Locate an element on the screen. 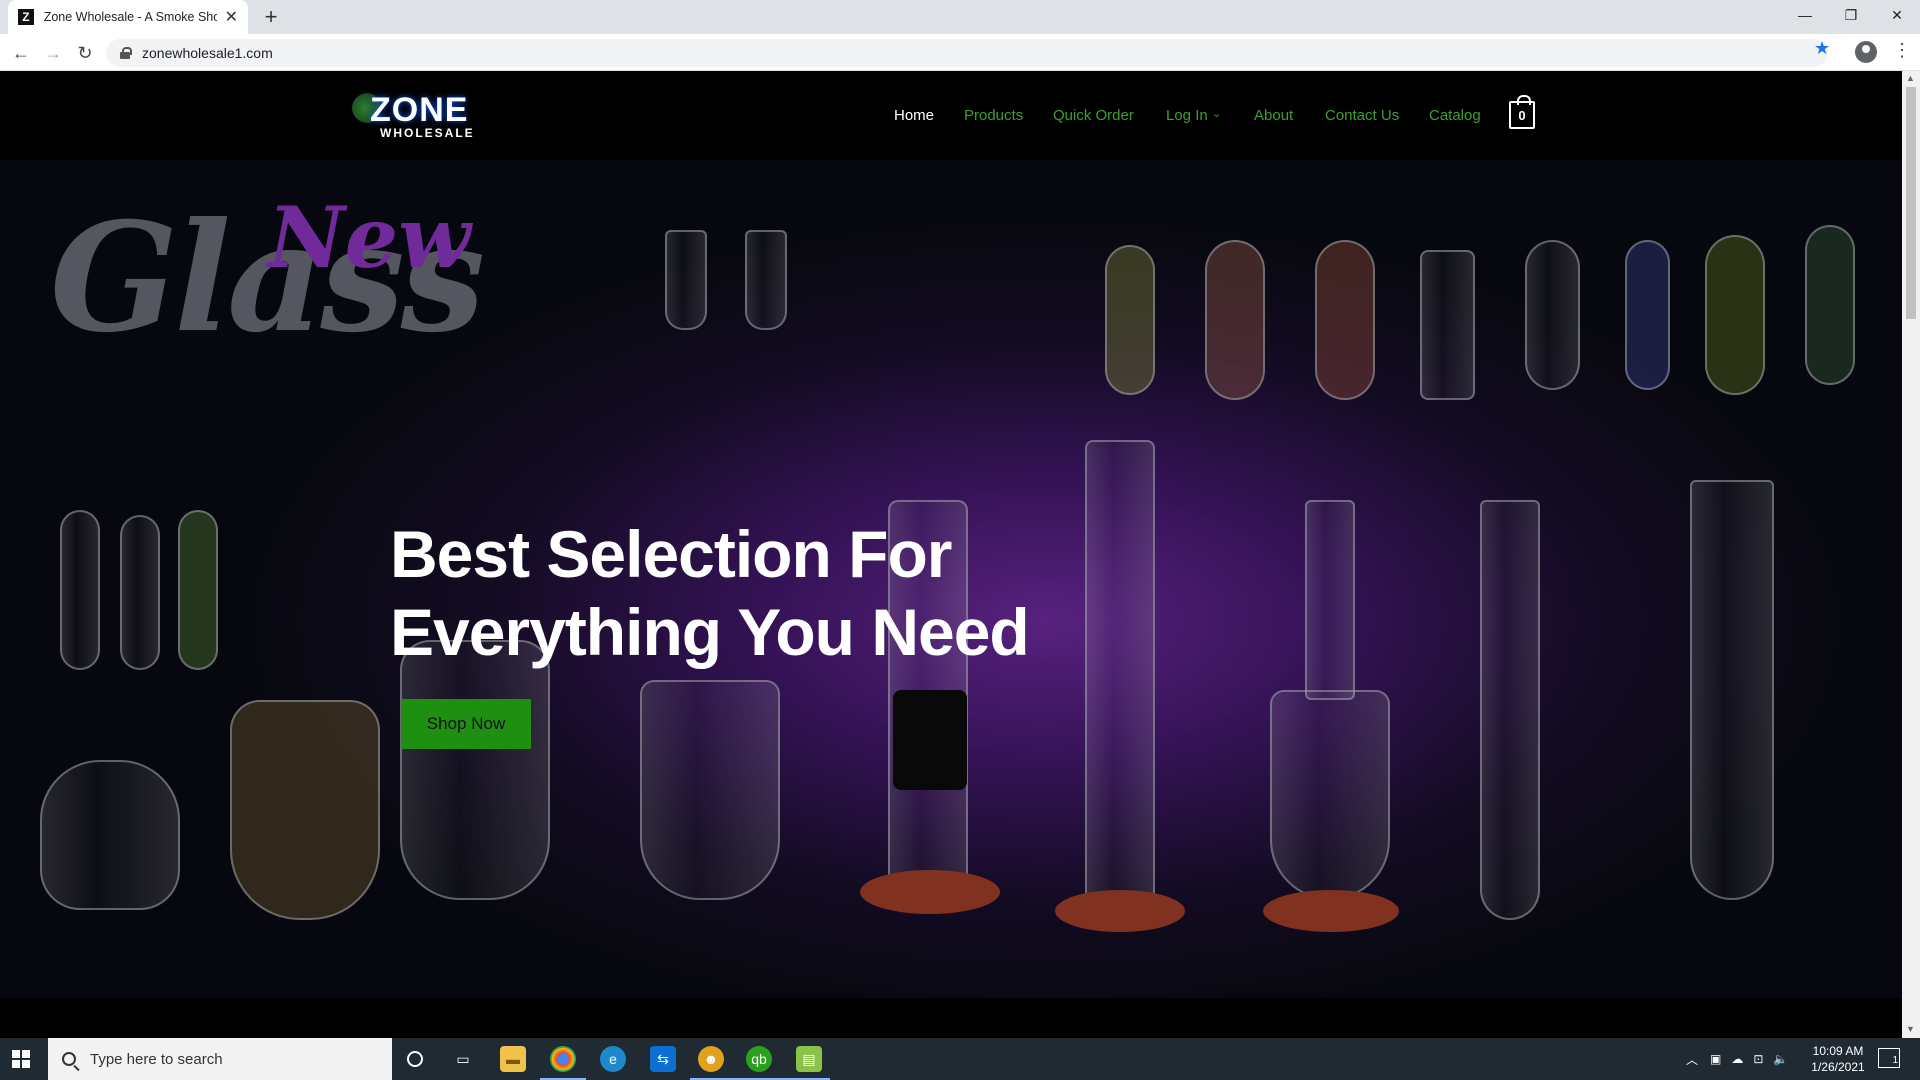 The image size is (1920, 1080). system-tray: ︿ ▣ ☁ ⊡ 🔈 is located at coordinates (1737, 1059).